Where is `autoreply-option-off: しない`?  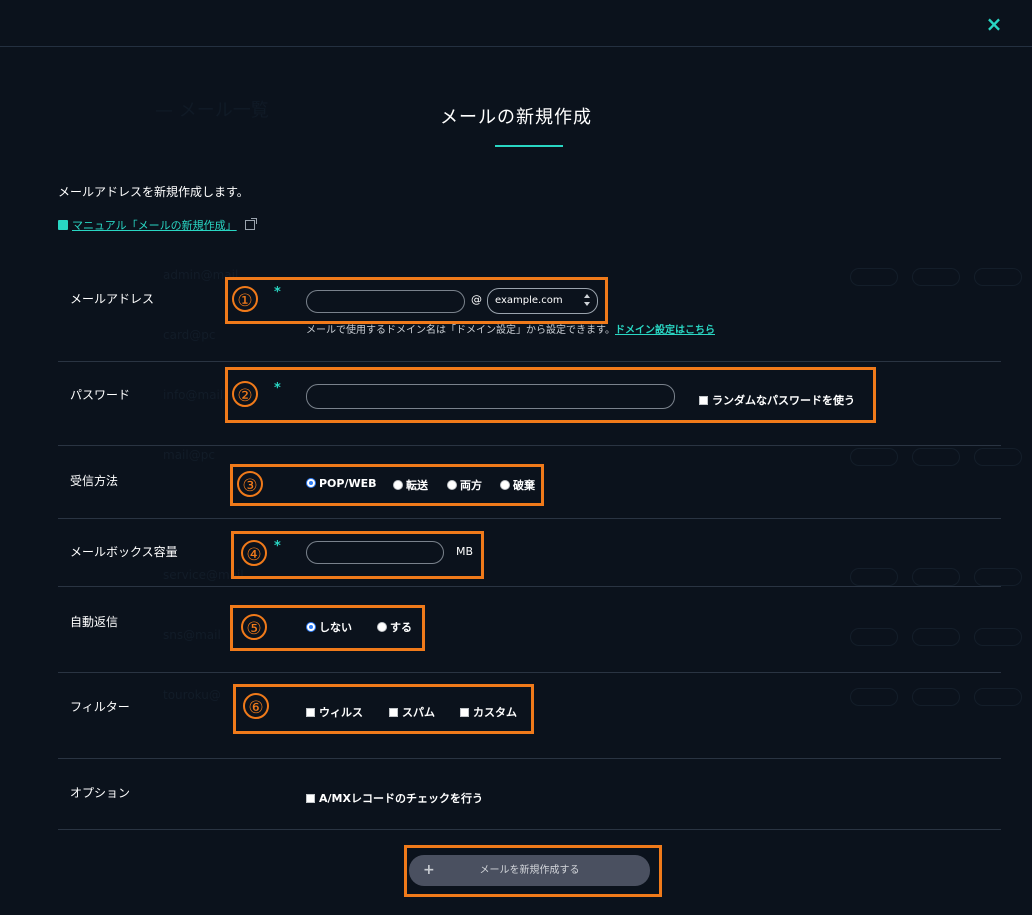
autoreply-option-off: しない is located at coordinates (329, 627).